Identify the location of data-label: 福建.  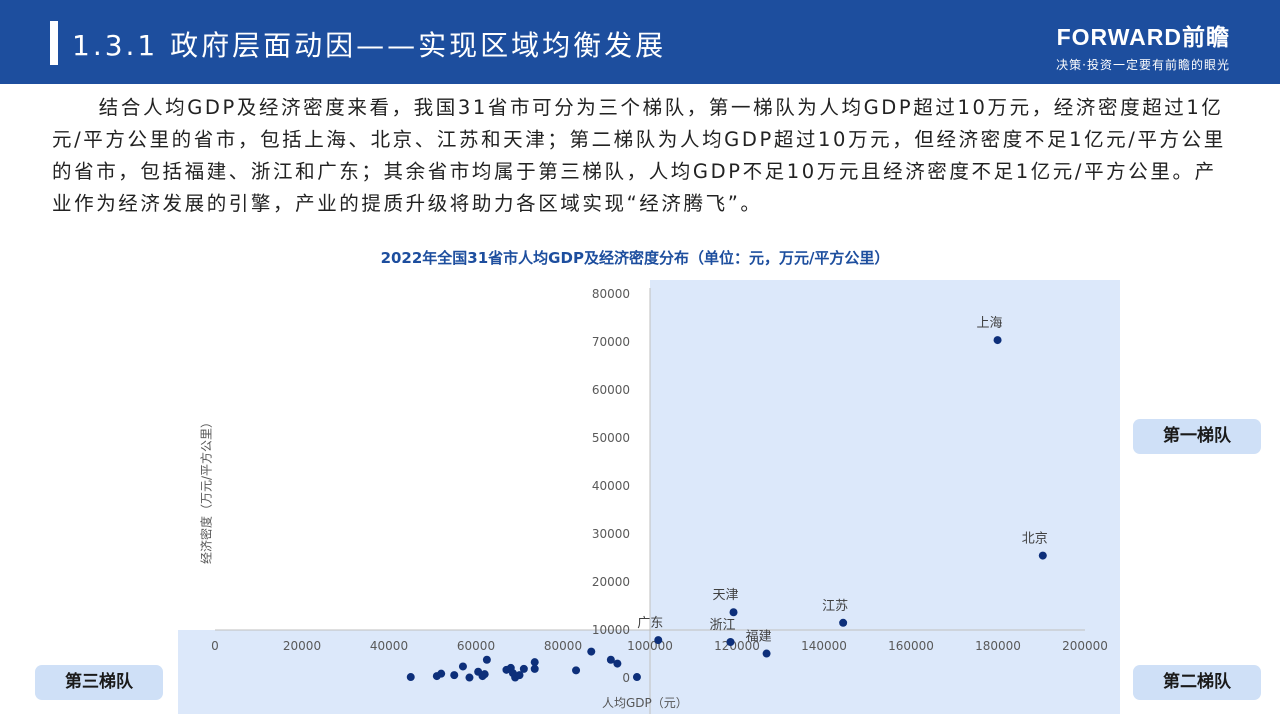
(759, 637).